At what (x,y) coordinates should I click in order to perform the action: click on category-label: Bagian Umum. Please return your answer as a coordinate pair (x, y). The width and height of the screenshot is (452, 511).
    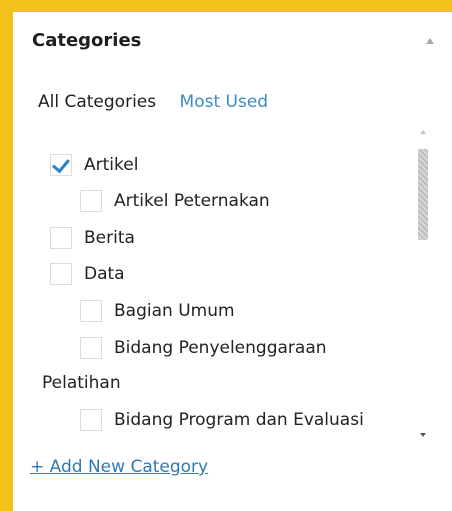
    Looking at the image, I should click on (174, 311).